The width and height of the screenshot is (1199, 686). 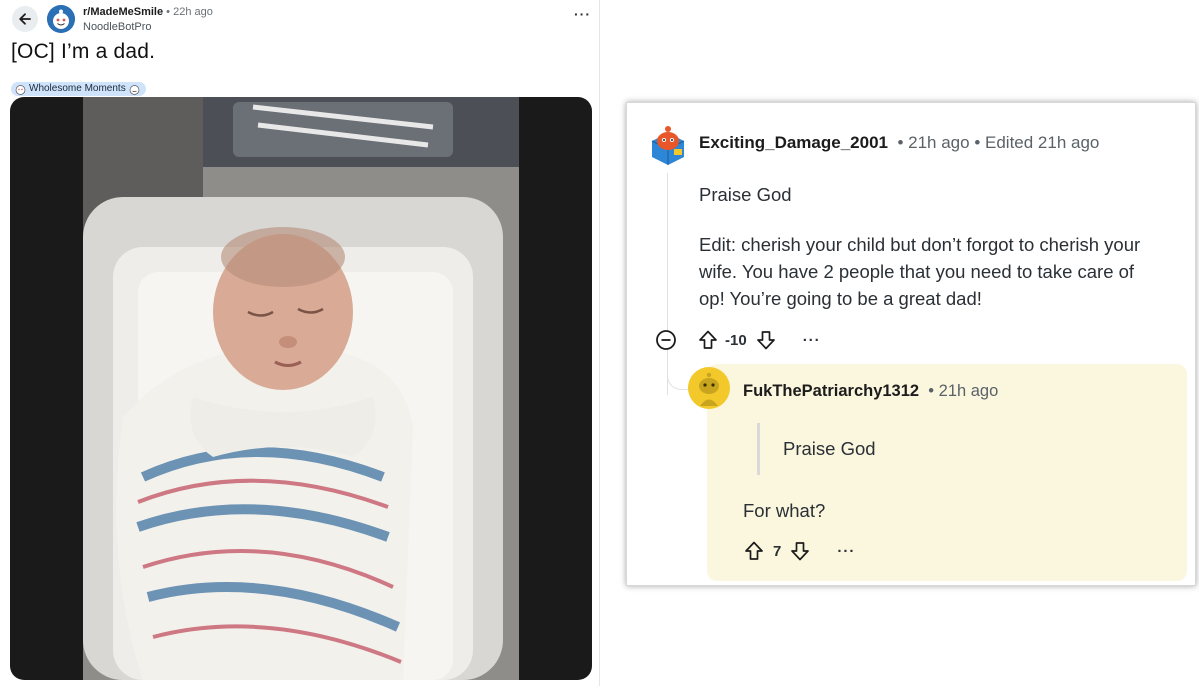 I want to click on reply-downvote-button, so click(x=800, y=551).